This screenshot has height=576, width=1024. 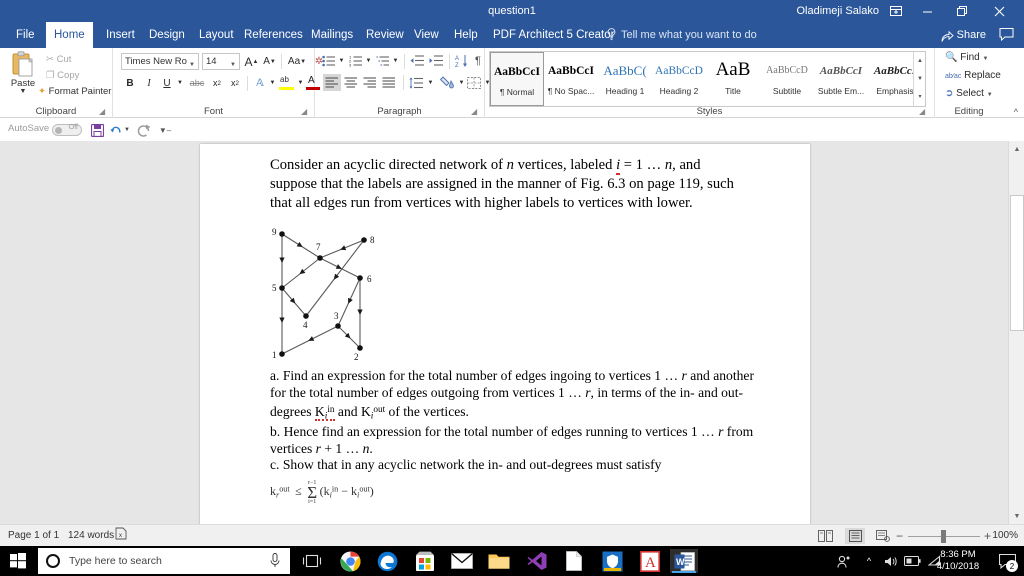 What do you see at coordinates (1016, 332) in the screenshot?
I see `vertical-scrollbar: ▲ ▼` at bounding box center [1016, 332].